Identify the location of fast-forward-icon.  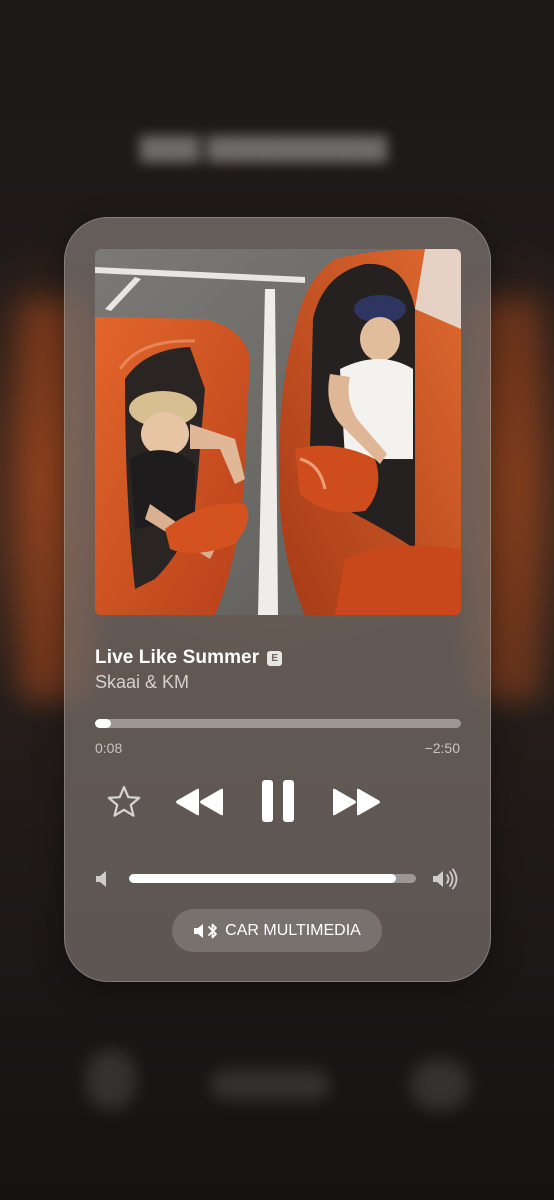
(356, 802).